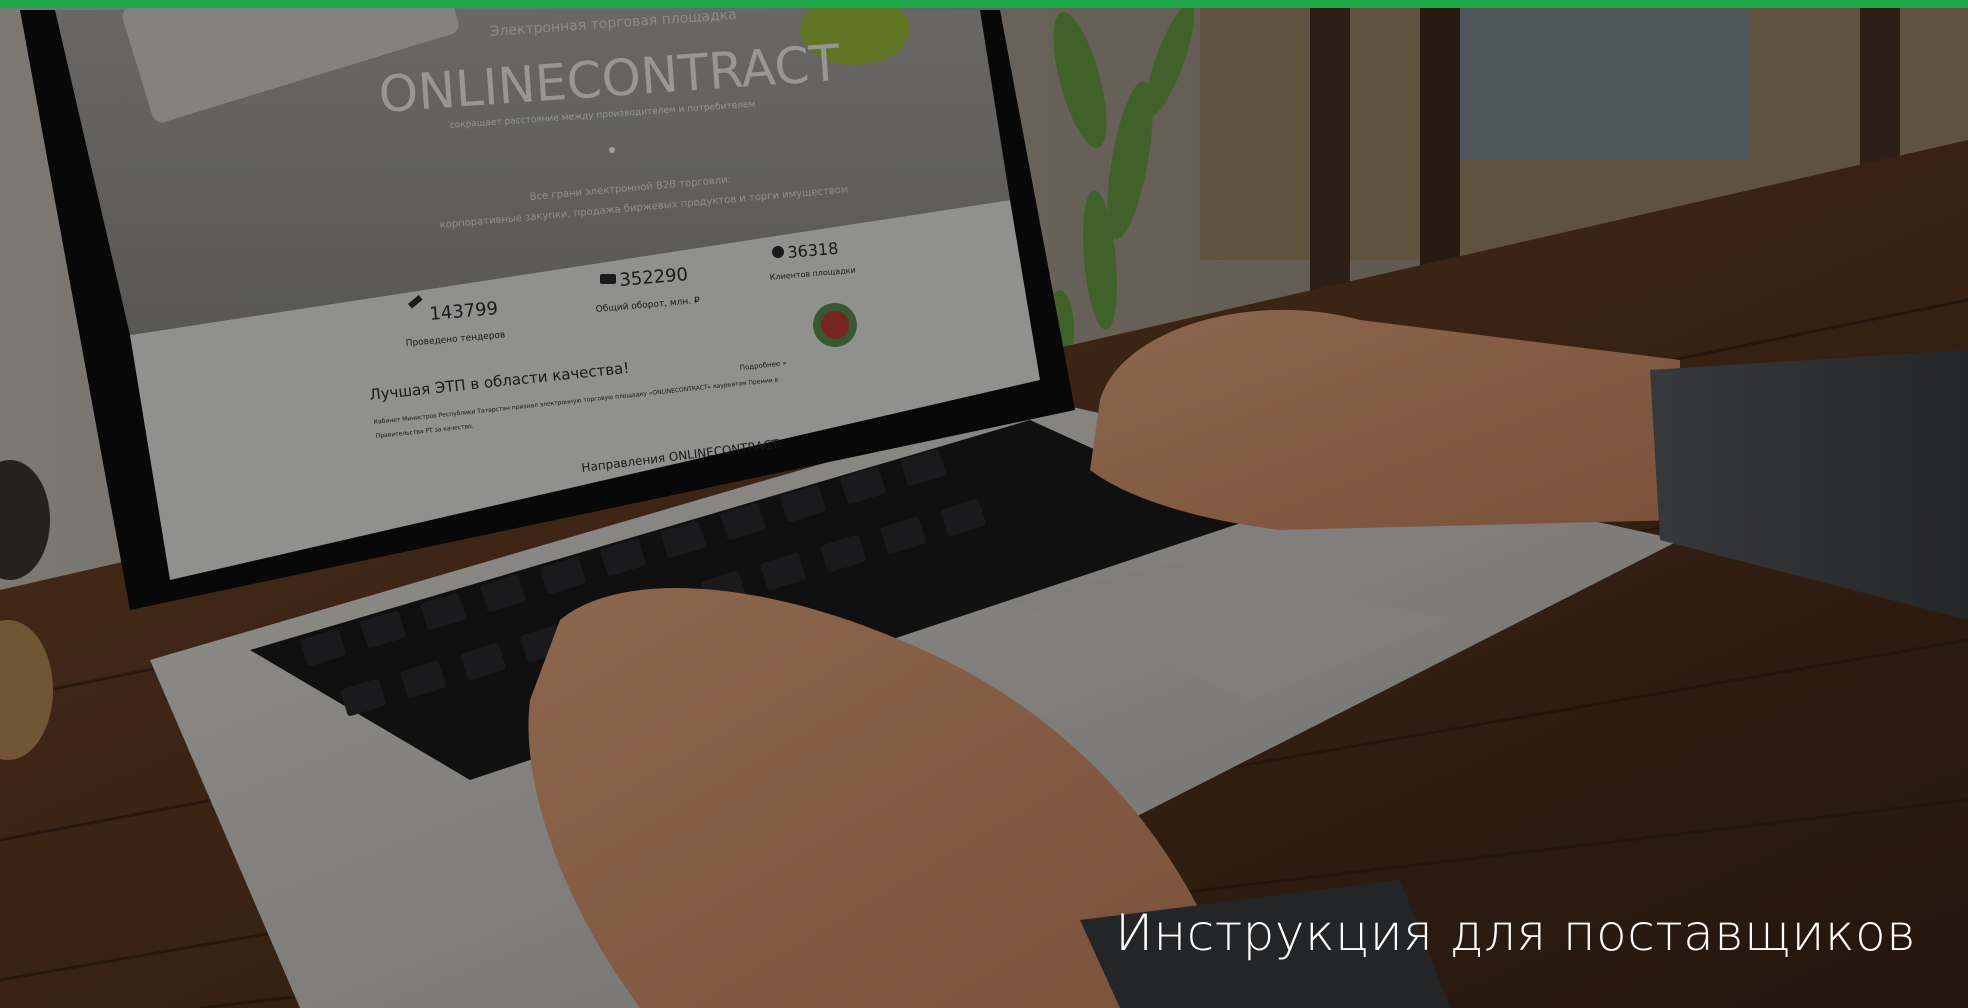 The height and width of the screenshot is (1008, 1968). I want to click on accent-top-bar, so click(984, 4).